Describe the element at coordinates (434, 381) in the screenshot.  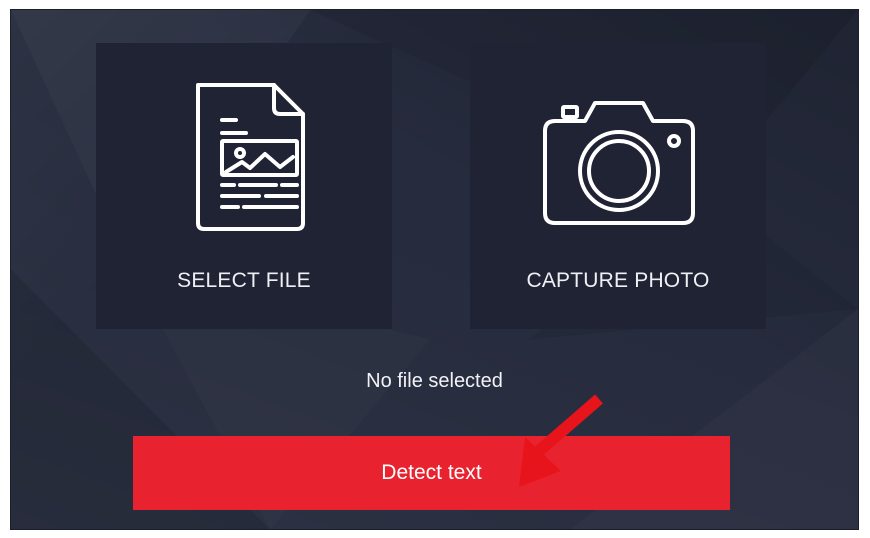
I see `file-status-text: No file selected` at that location.